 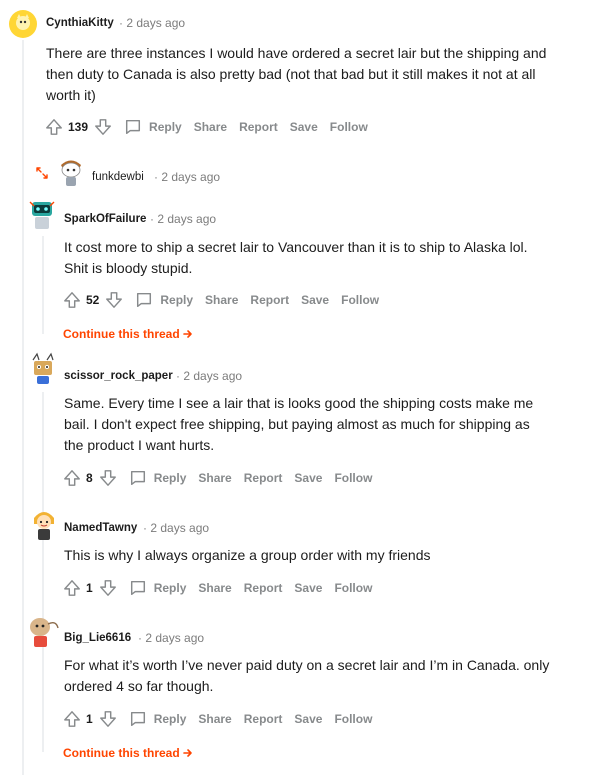 What do you see at coordinates (100, 528) in the screenshot?
I see `username: NamedTawny` at bounding box center [100, 528].